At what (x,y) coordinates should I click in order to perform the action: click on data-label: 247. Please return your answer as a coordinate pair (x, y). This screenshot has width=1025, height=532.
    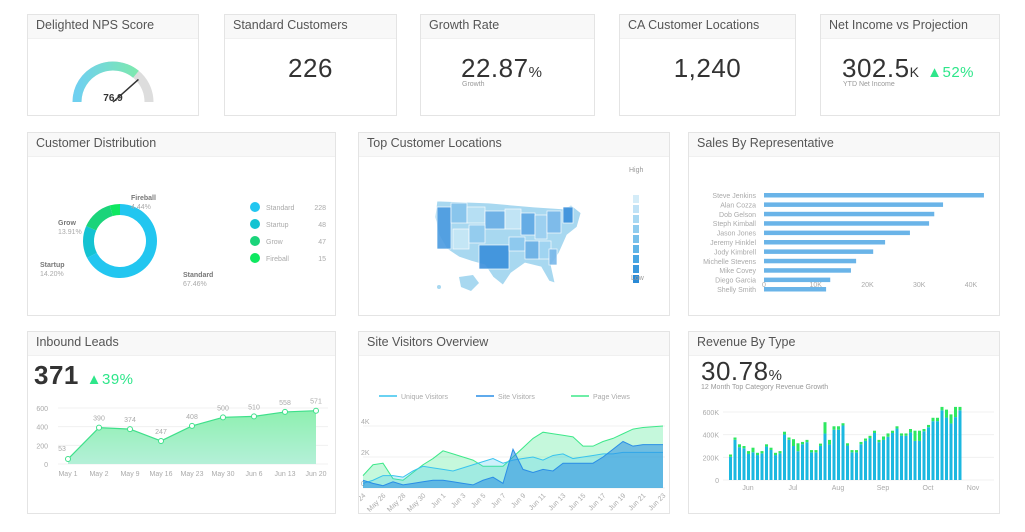
    Looking at the image, I should click on (161, 432).